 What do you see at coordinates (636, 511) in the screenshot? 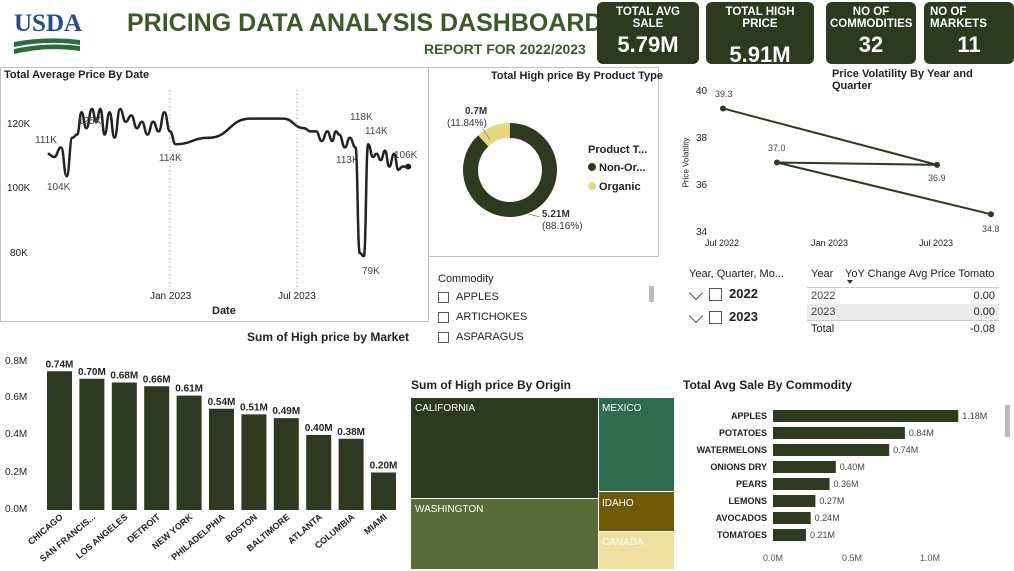
I see `treemap-tile-idaho: IDAHO` at bounding box center [636, 511].